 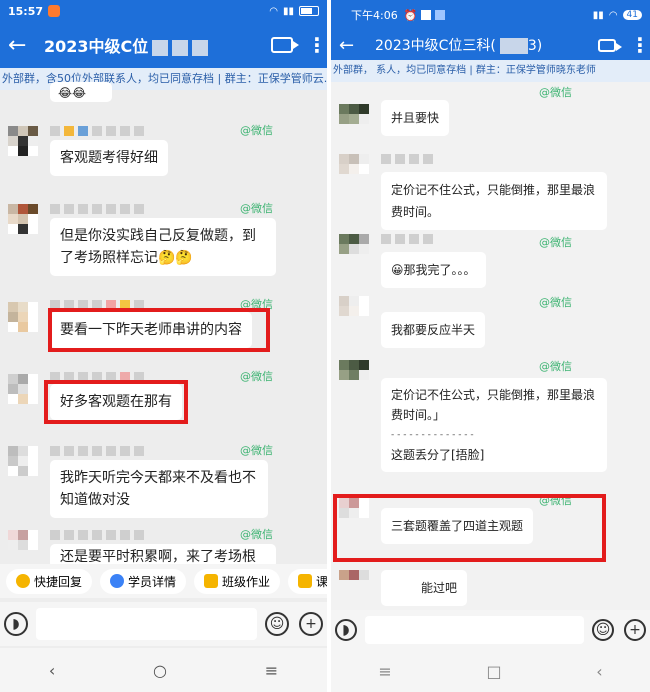 What do you see at coordinates (490, 71) in the screenshot?
I see `group-notice: 外部群， 系人，均已同意存档 | 群主：正保学管师晓东老师` at bounding box center [490, 71].